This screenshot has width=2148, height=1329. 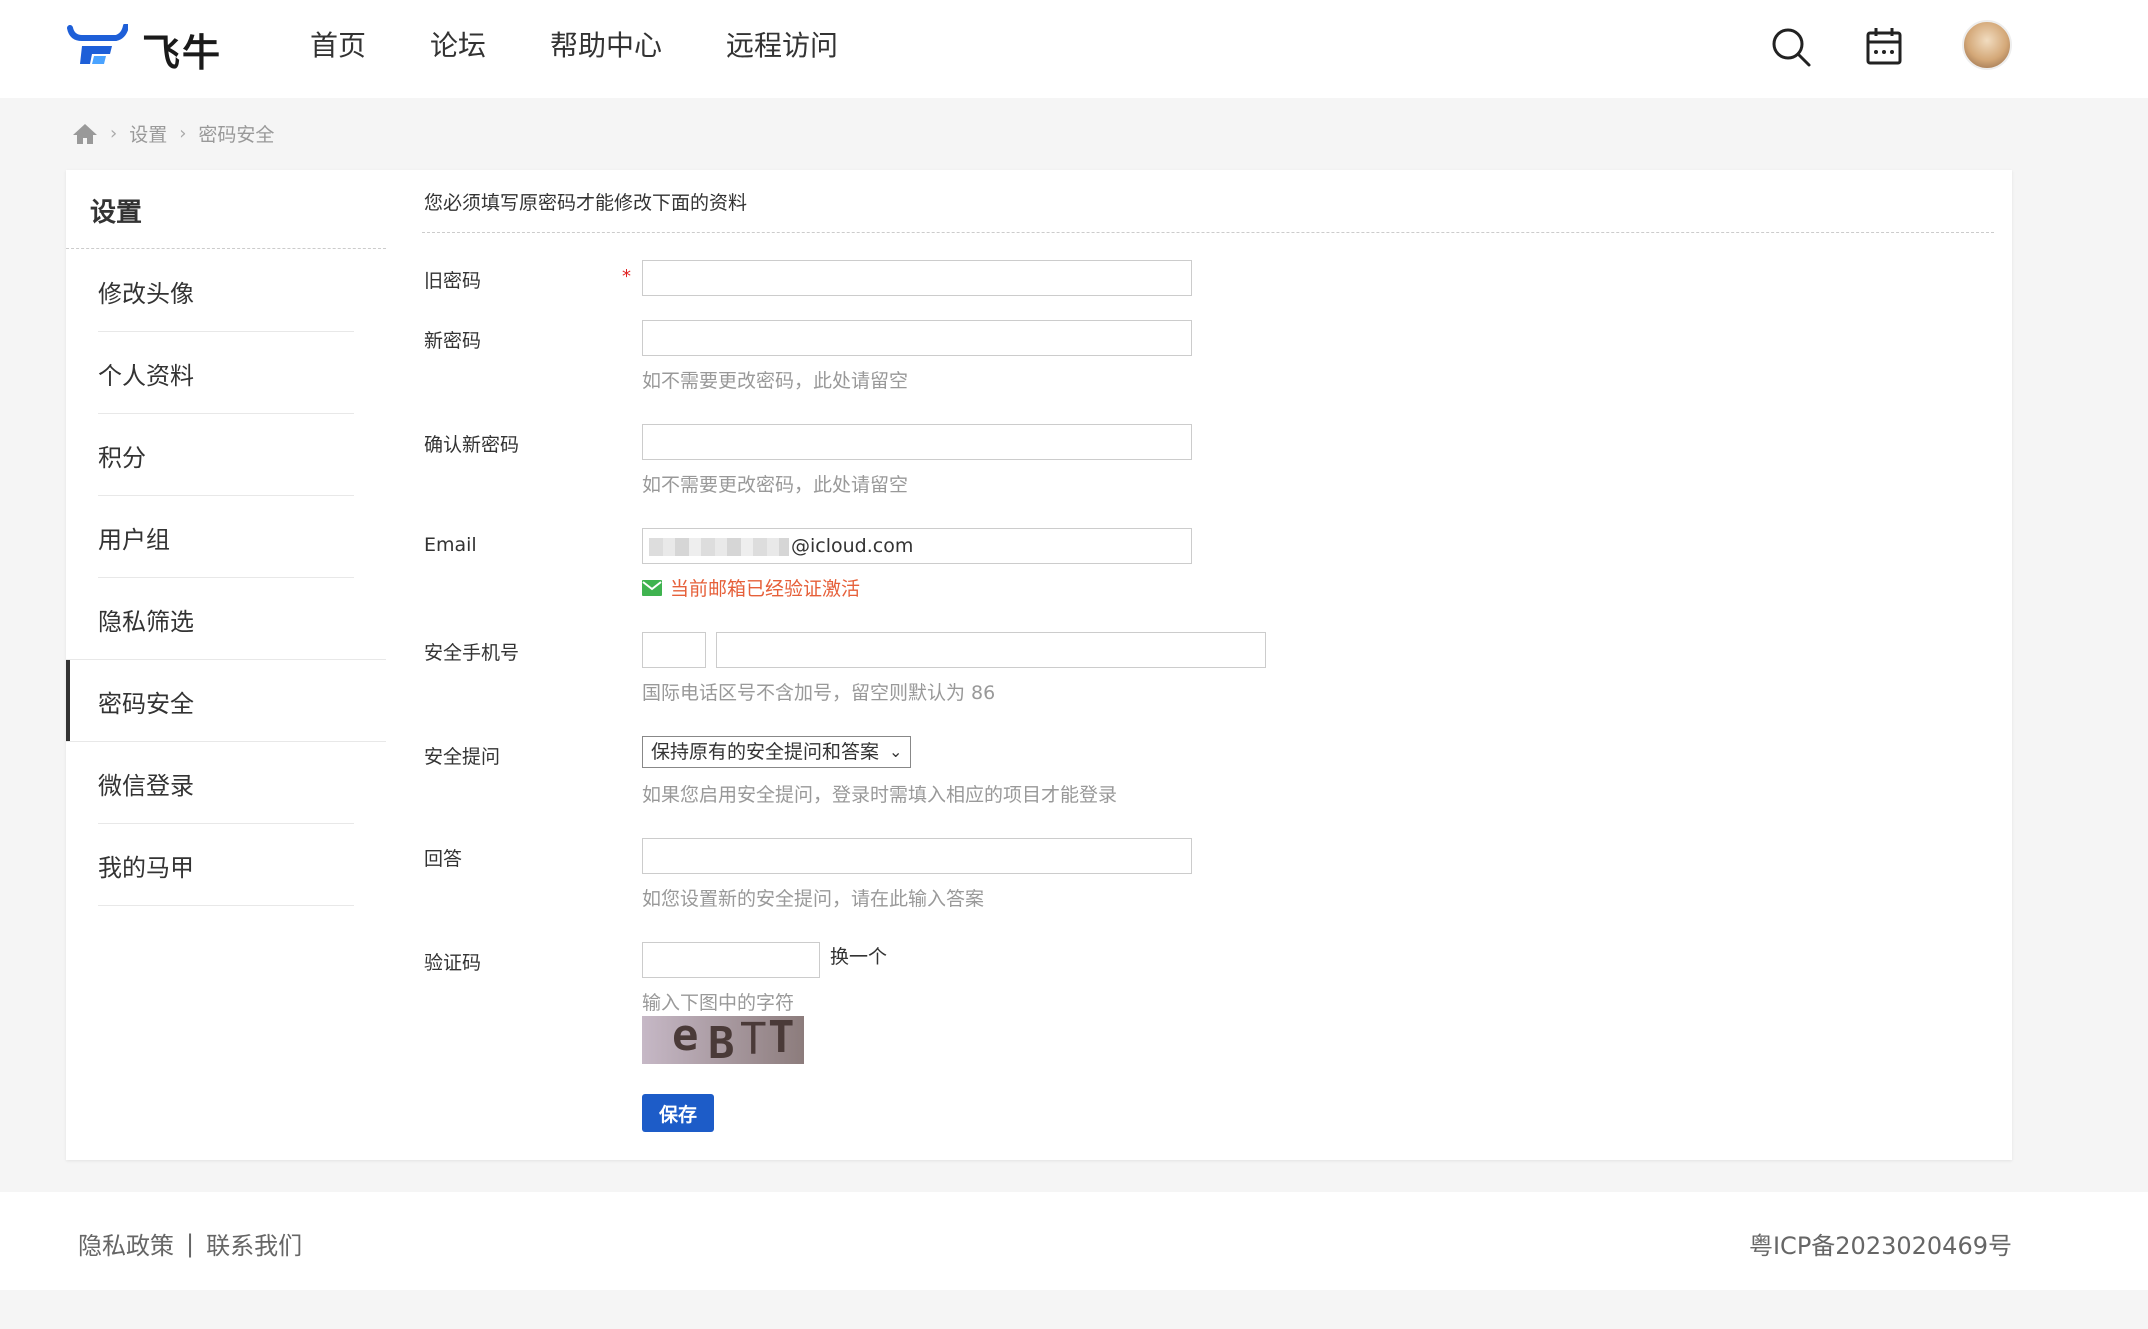 I want to click on redacted-email-prefix, so click(x=719, y=546).